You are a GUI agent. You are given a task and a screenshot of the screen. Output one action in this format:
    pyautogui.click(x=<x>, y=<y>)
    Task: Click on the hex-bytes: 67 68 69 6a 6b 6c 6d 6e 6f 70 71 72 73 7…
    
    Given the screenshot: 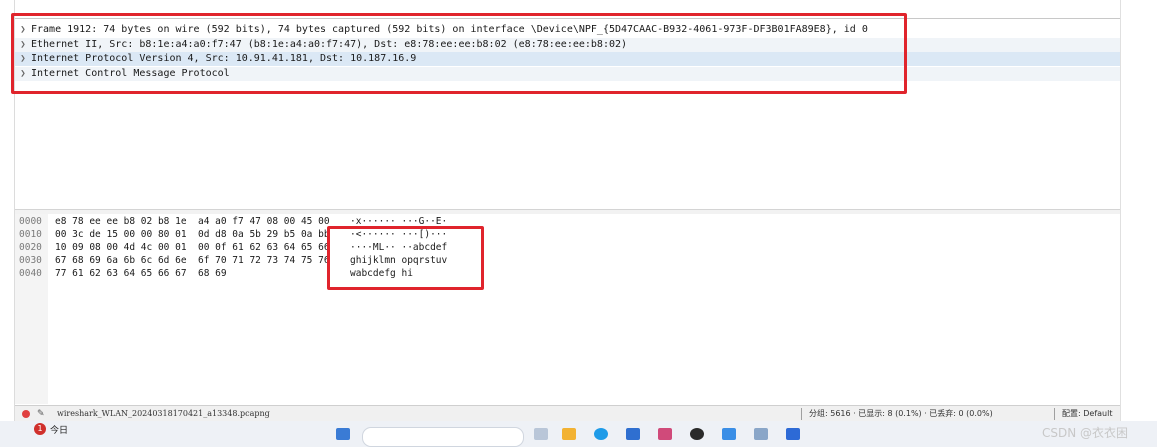 What is the action you would take?
    pyautogui.click(x=192, y=260)
    